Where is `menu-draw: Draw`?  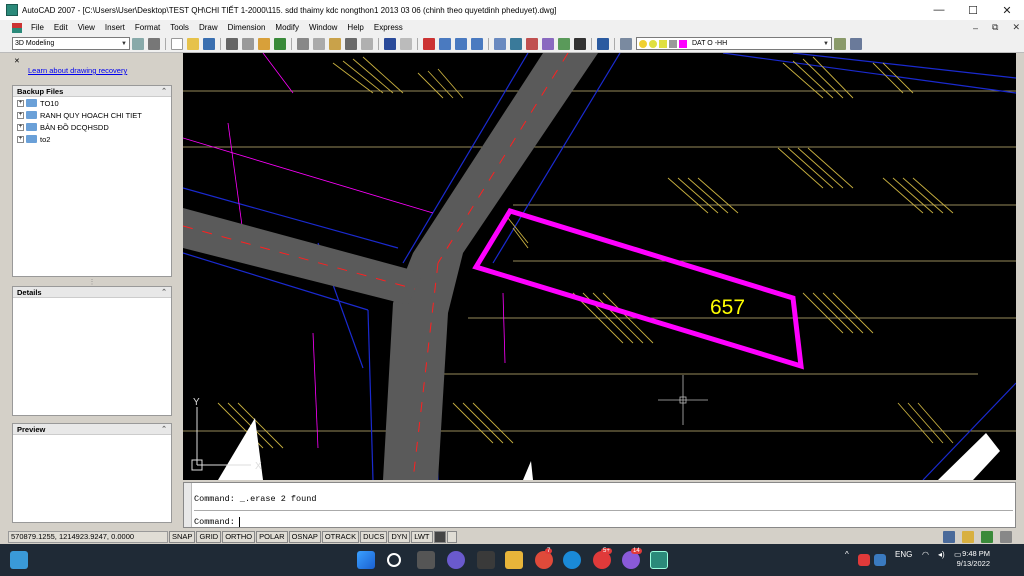
menu-draw: Draw is located at coordinates (208, 27).